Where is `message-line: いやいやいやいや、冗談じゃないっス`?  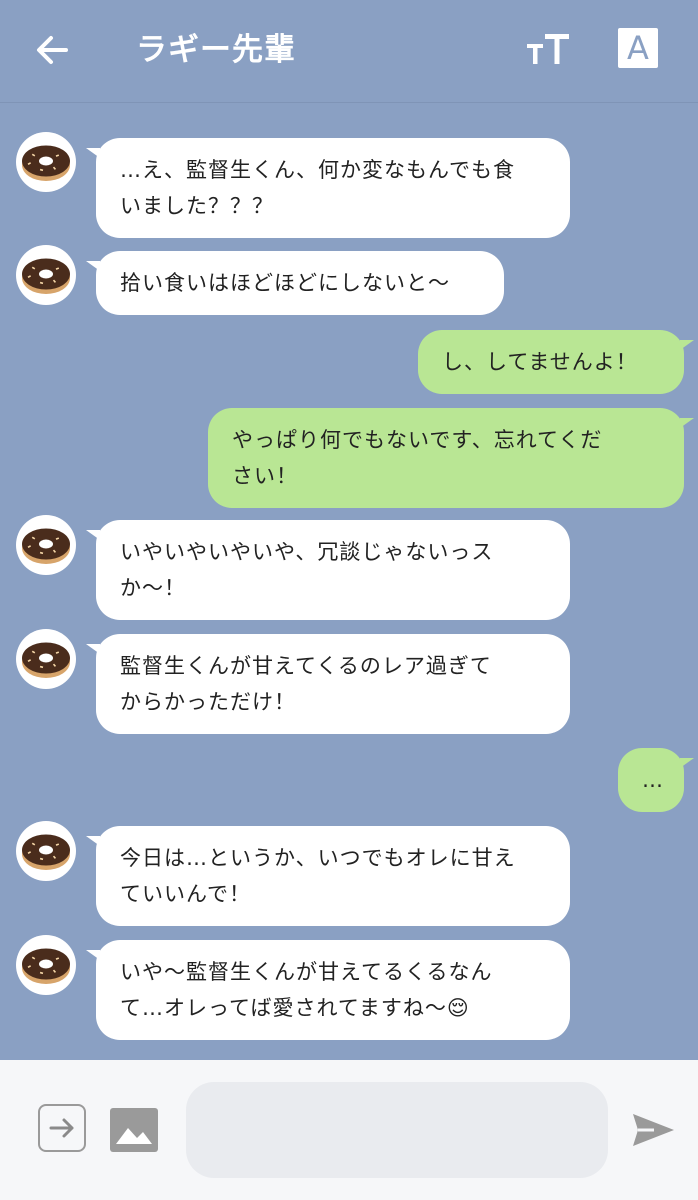 message-line: いやいやいやいや、冗談じゃないっス is located at coordinates (307, 552).